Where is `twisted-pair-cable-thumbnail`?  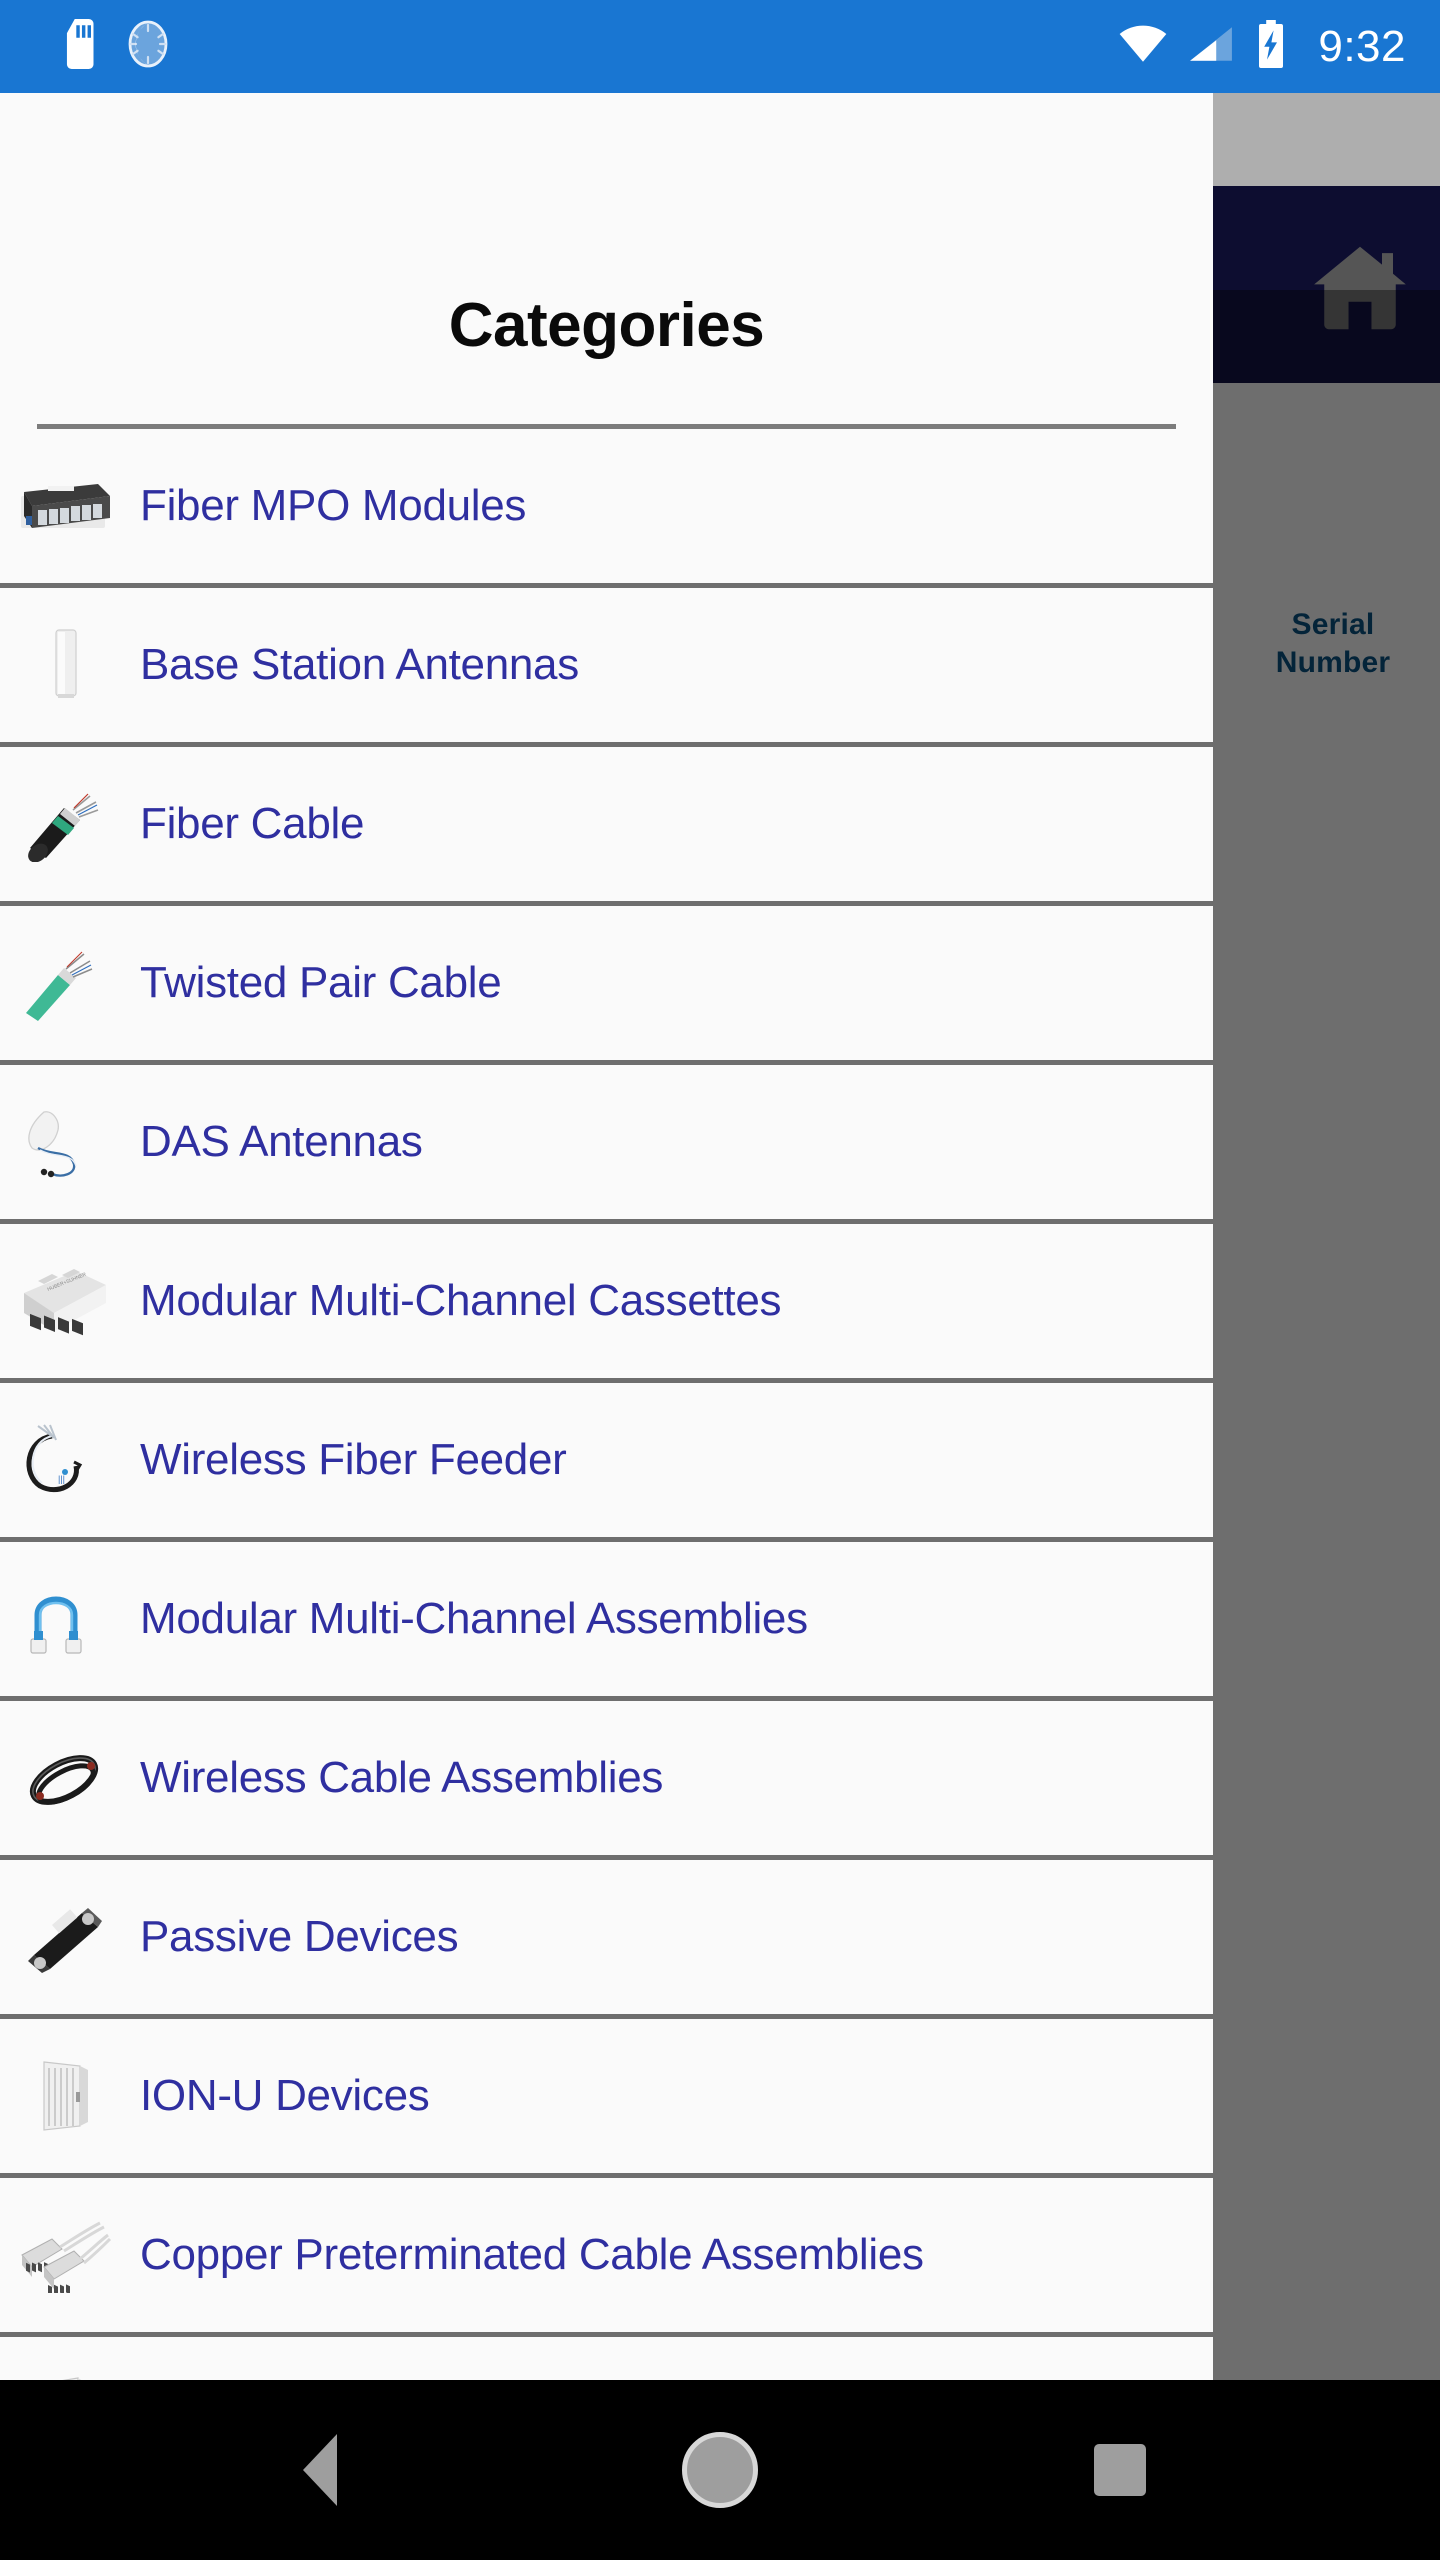 twisted-pair-cable-thumbnail is located at coordinates (66, 983).